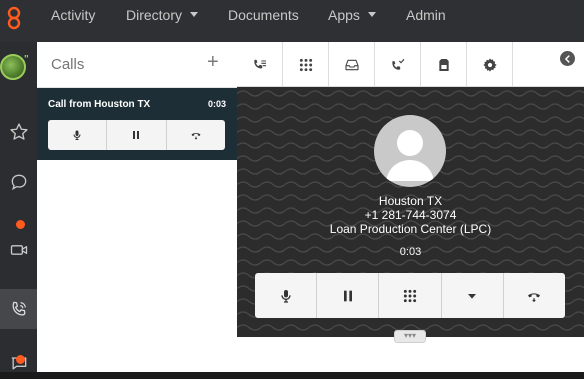 This screenshot has height=379, width=584. I want to click on call-controls, so click(410, 295).